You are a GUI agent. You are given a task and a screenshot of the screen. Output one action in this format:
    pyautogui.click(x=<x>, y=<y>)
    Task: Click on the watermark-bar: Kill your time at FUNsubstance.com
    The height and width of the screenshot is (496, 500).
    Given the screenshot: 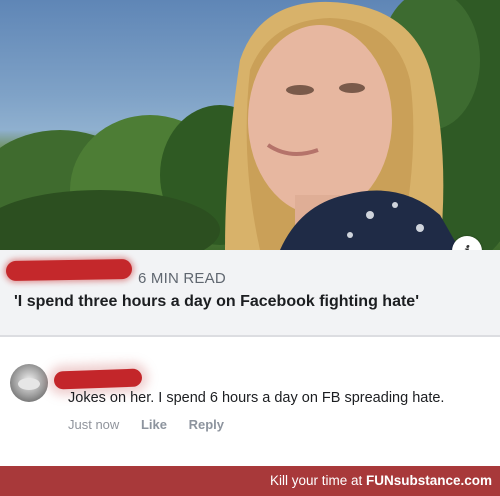 What is the action you would take?
    pyautogui.click(x=250, y=481)
    